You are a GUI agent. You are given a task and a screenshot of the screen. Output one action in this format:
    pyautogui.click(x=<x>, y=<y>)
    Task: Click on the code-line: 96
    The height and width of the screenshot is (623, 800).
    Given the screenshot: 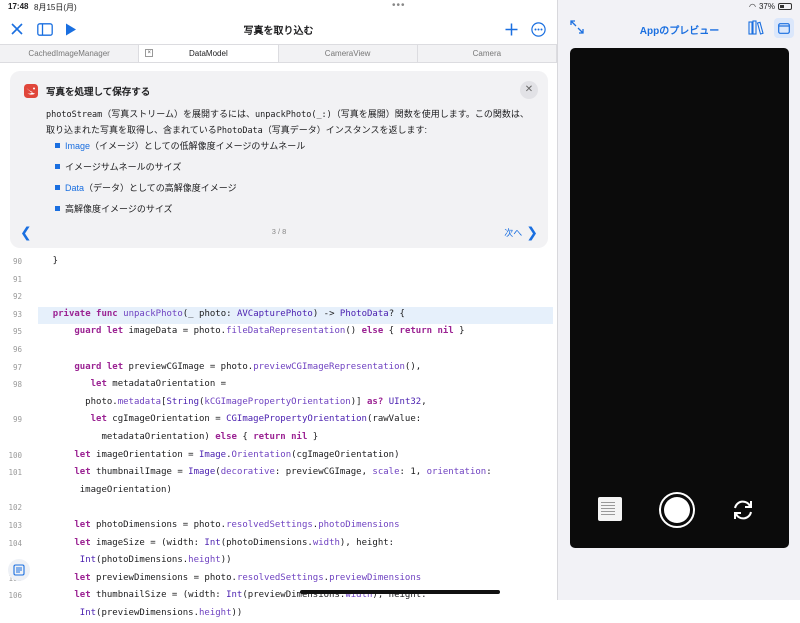 What is the action you would take?
    pyautogui.click(x=276, y=350)
    